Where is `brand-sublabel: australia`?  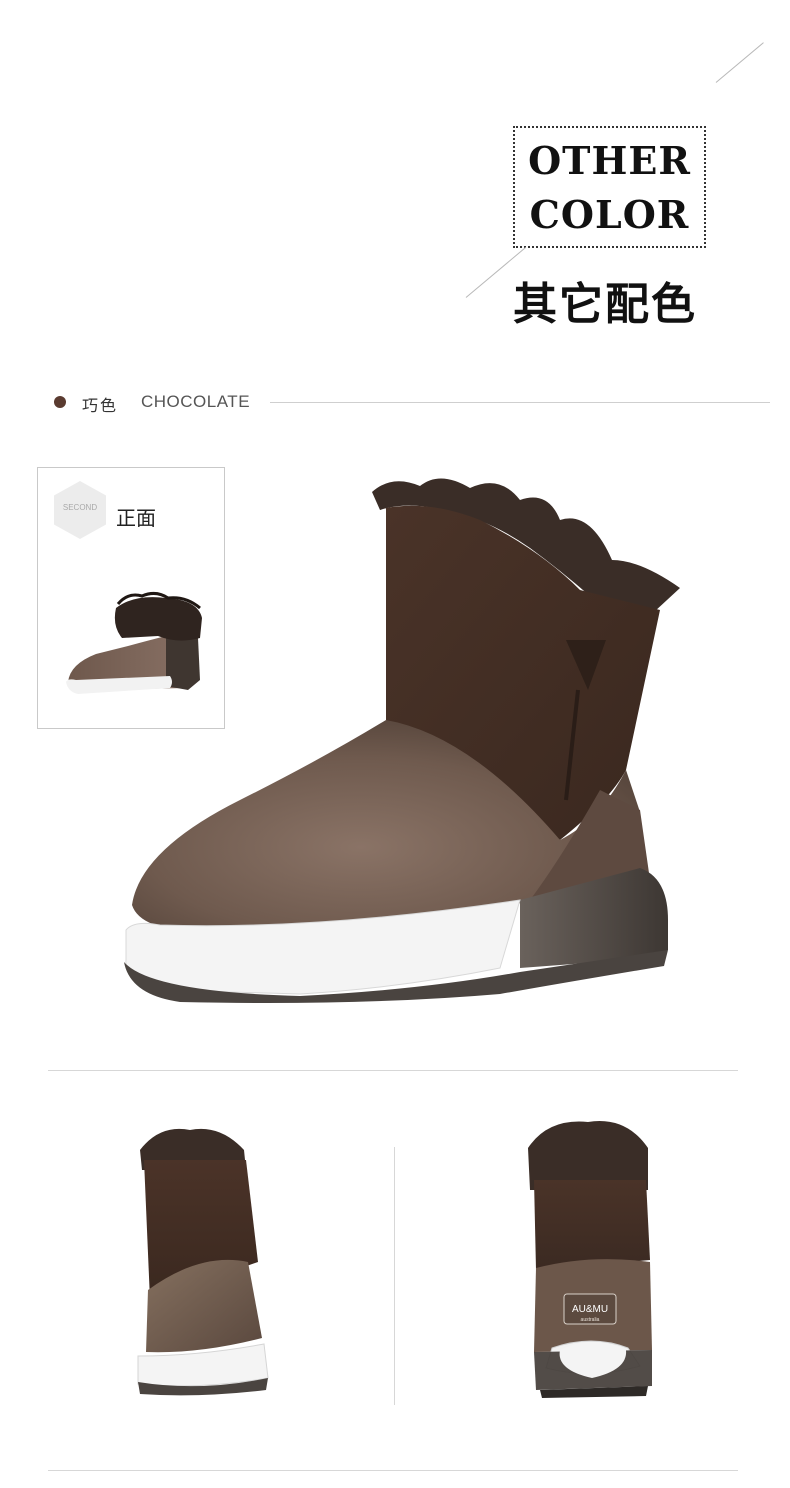 brand-sublabel: australia is located at coordinates (590, 1320).